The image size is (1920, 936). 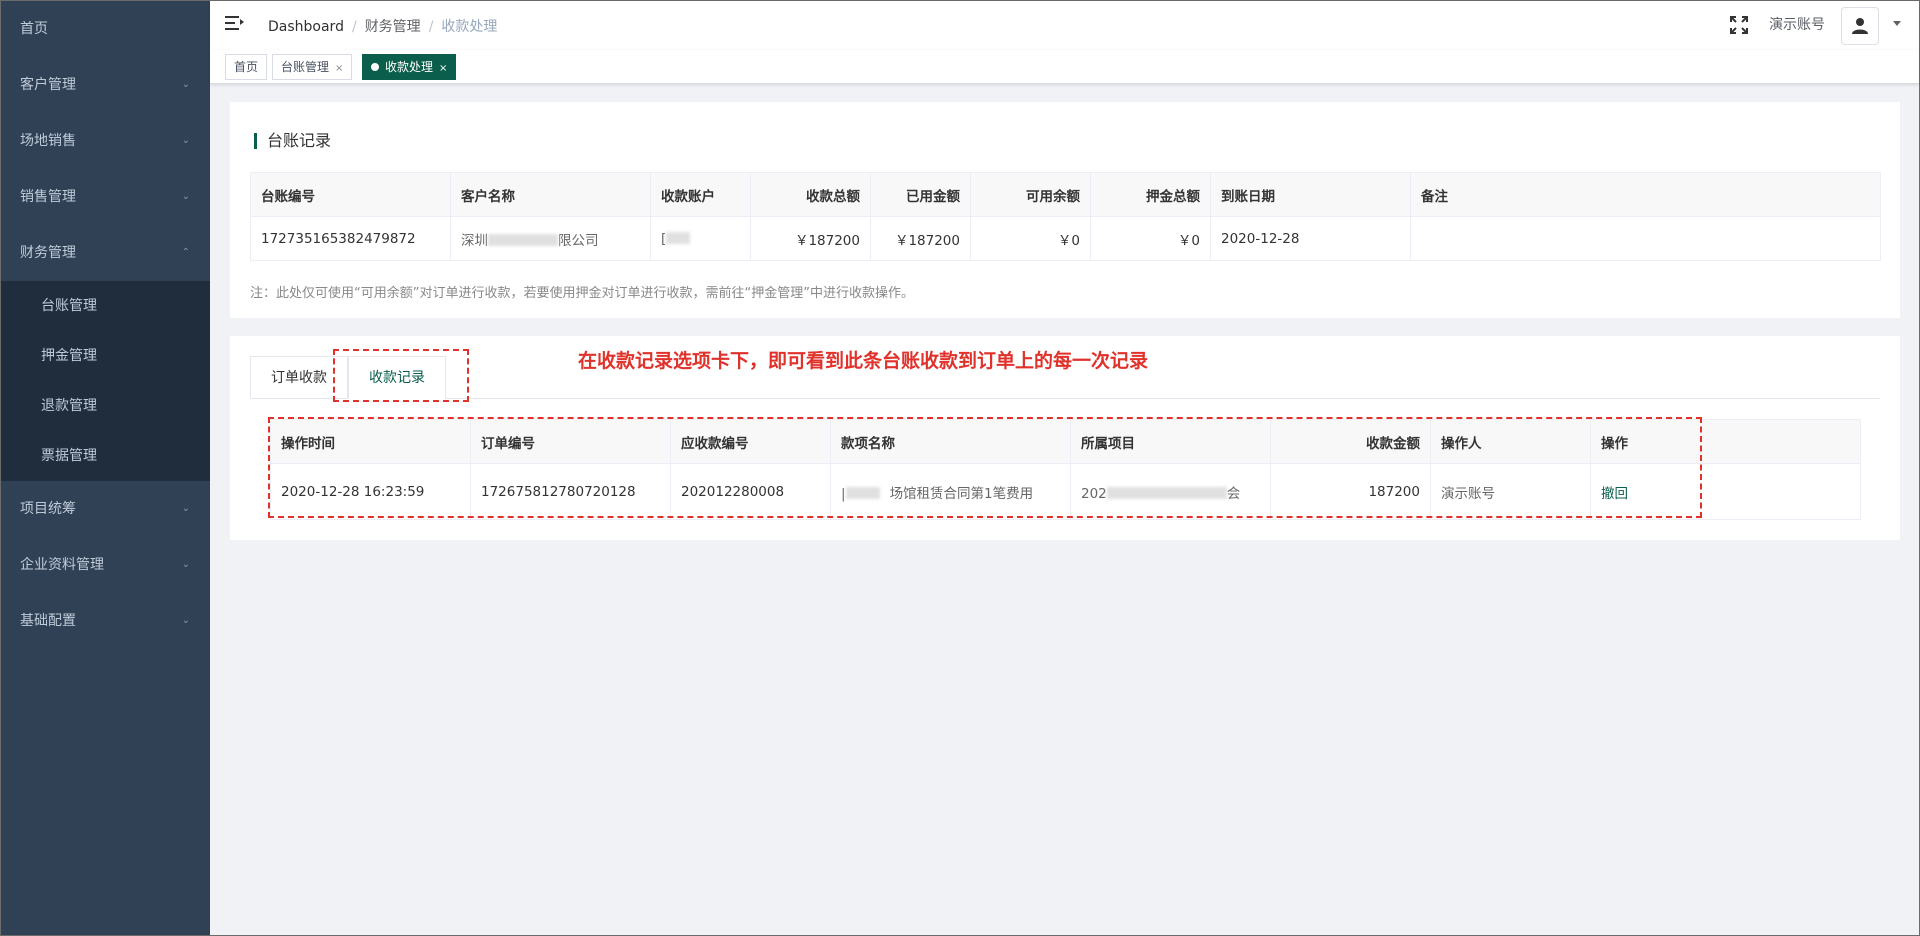 What do you see at coordinates (48, 253) in the screenshot?
I see `sidebar-item-label: 财务管理` at bounding box center [48, 253].